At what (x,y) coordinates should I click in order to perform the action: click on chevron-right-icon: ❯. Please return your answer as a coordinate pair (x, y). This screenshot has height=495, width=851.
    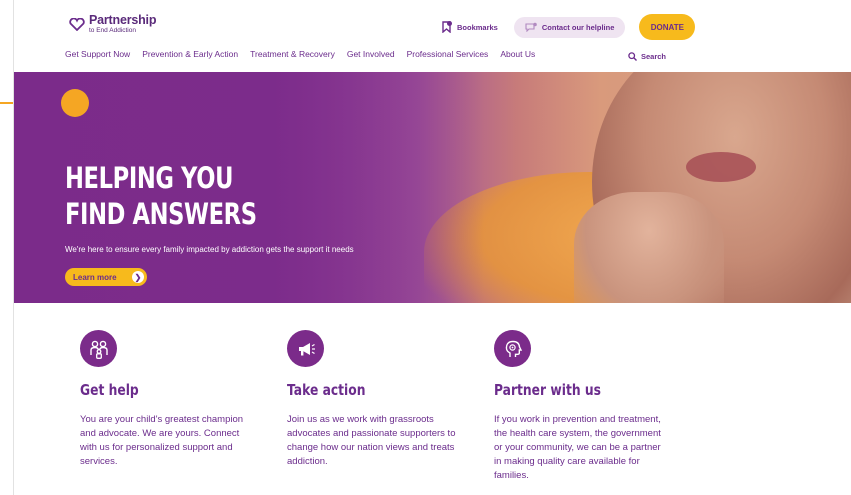
    Looking at the image, I should click on (138, 277).